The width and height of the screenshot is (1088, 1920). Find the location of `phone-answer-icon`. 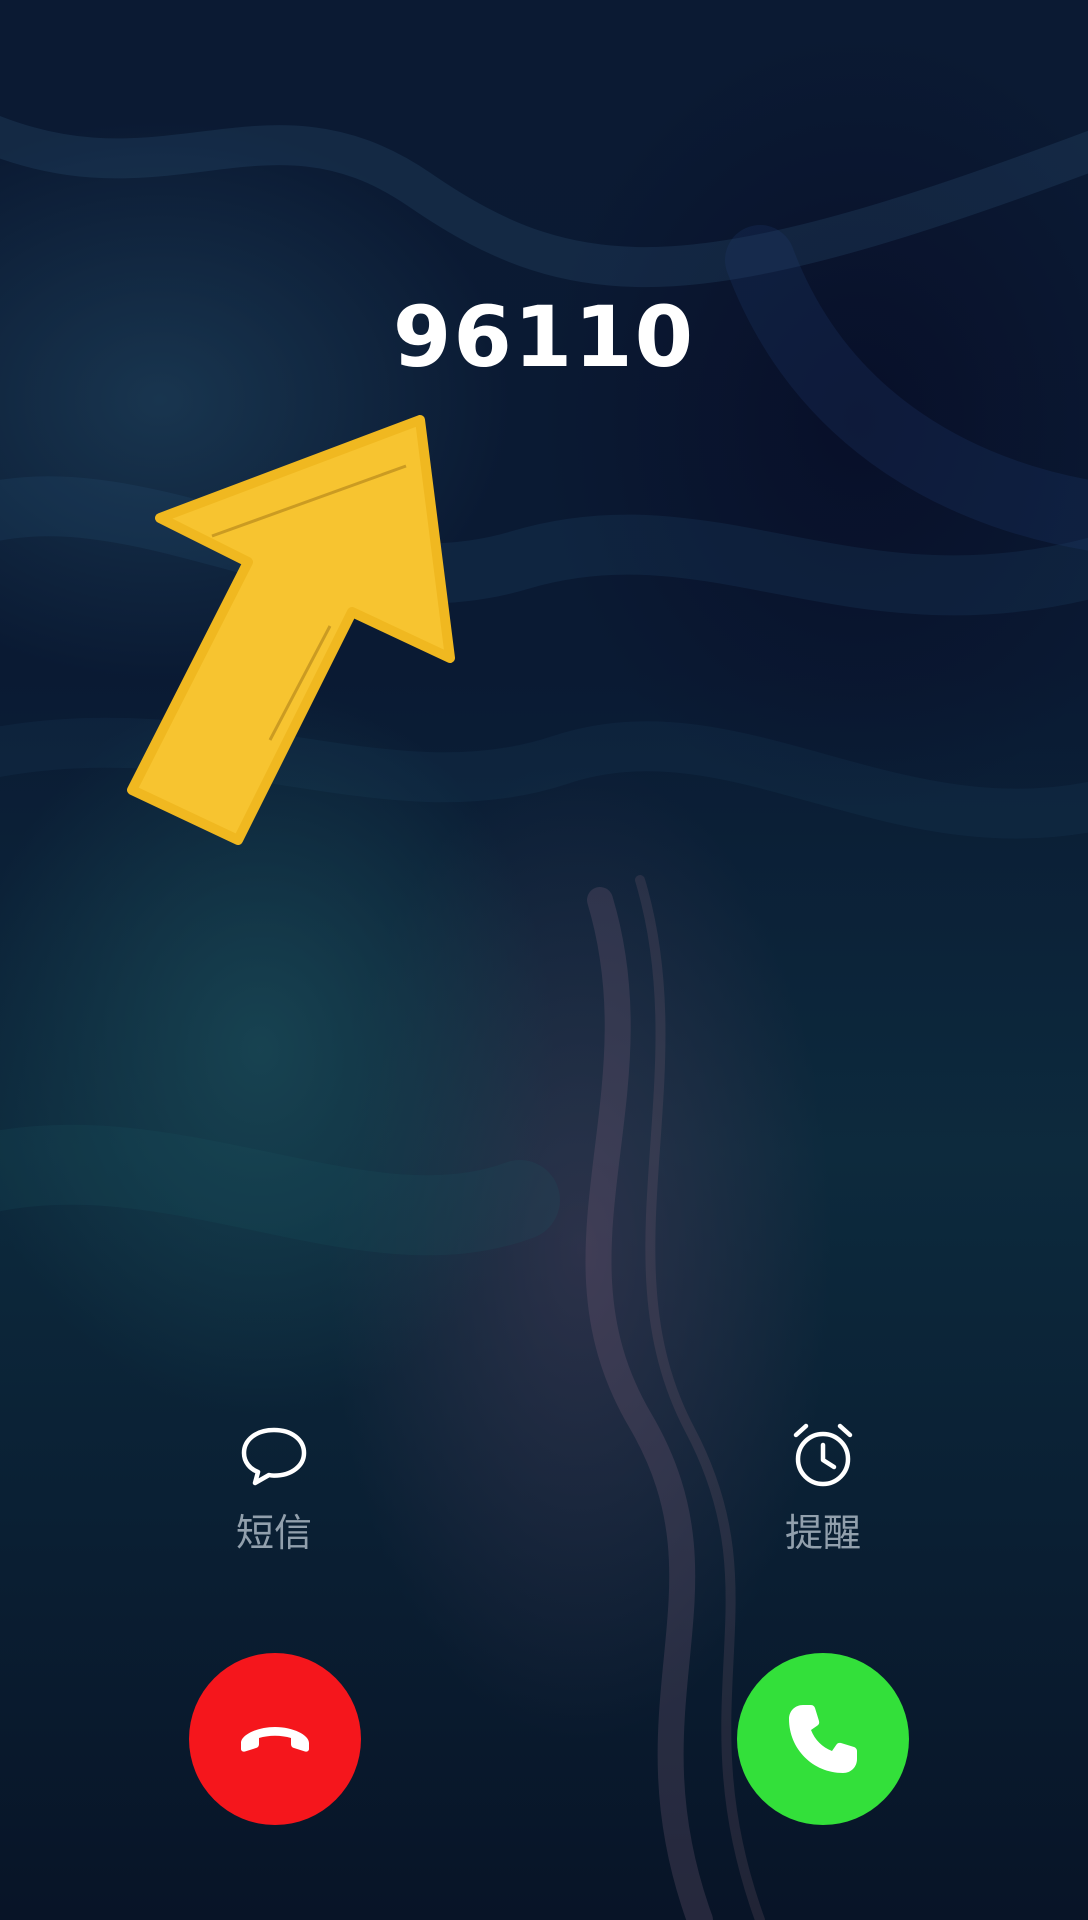

phone-answer-icon is located at coordinates (823, 1739).